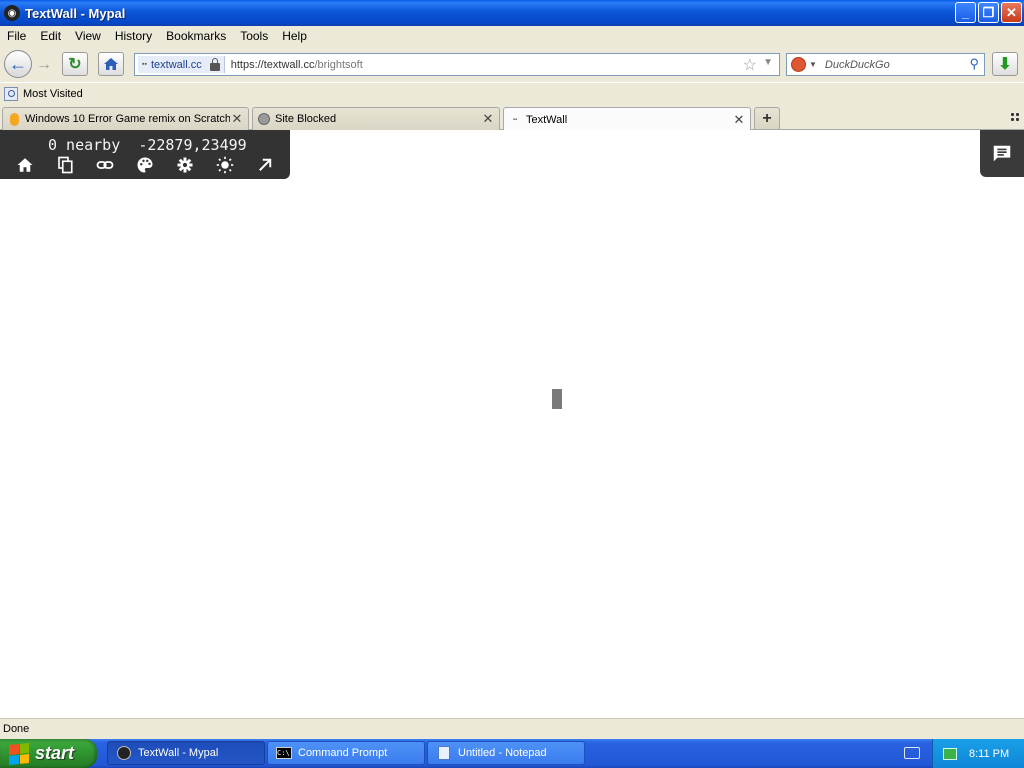  I want to click on arrow-left-icon: ←, so click(18, 63).